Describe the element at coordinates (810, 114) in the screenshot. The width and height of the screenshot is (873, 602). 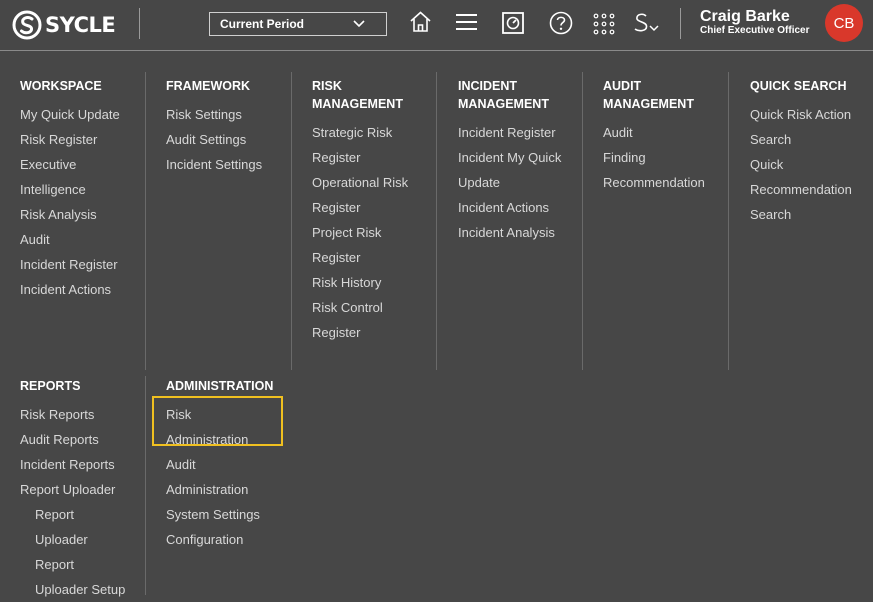
I see `menu-item: Quick Risk Action` at that location.